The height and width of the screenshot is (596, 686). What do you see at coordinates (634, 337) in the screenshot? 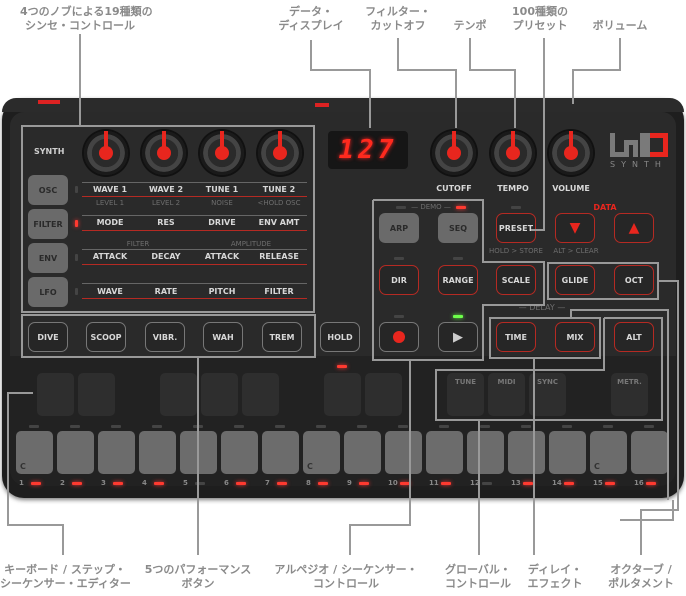
I see `alt-button: ALT` at bounding box center [634, 337].